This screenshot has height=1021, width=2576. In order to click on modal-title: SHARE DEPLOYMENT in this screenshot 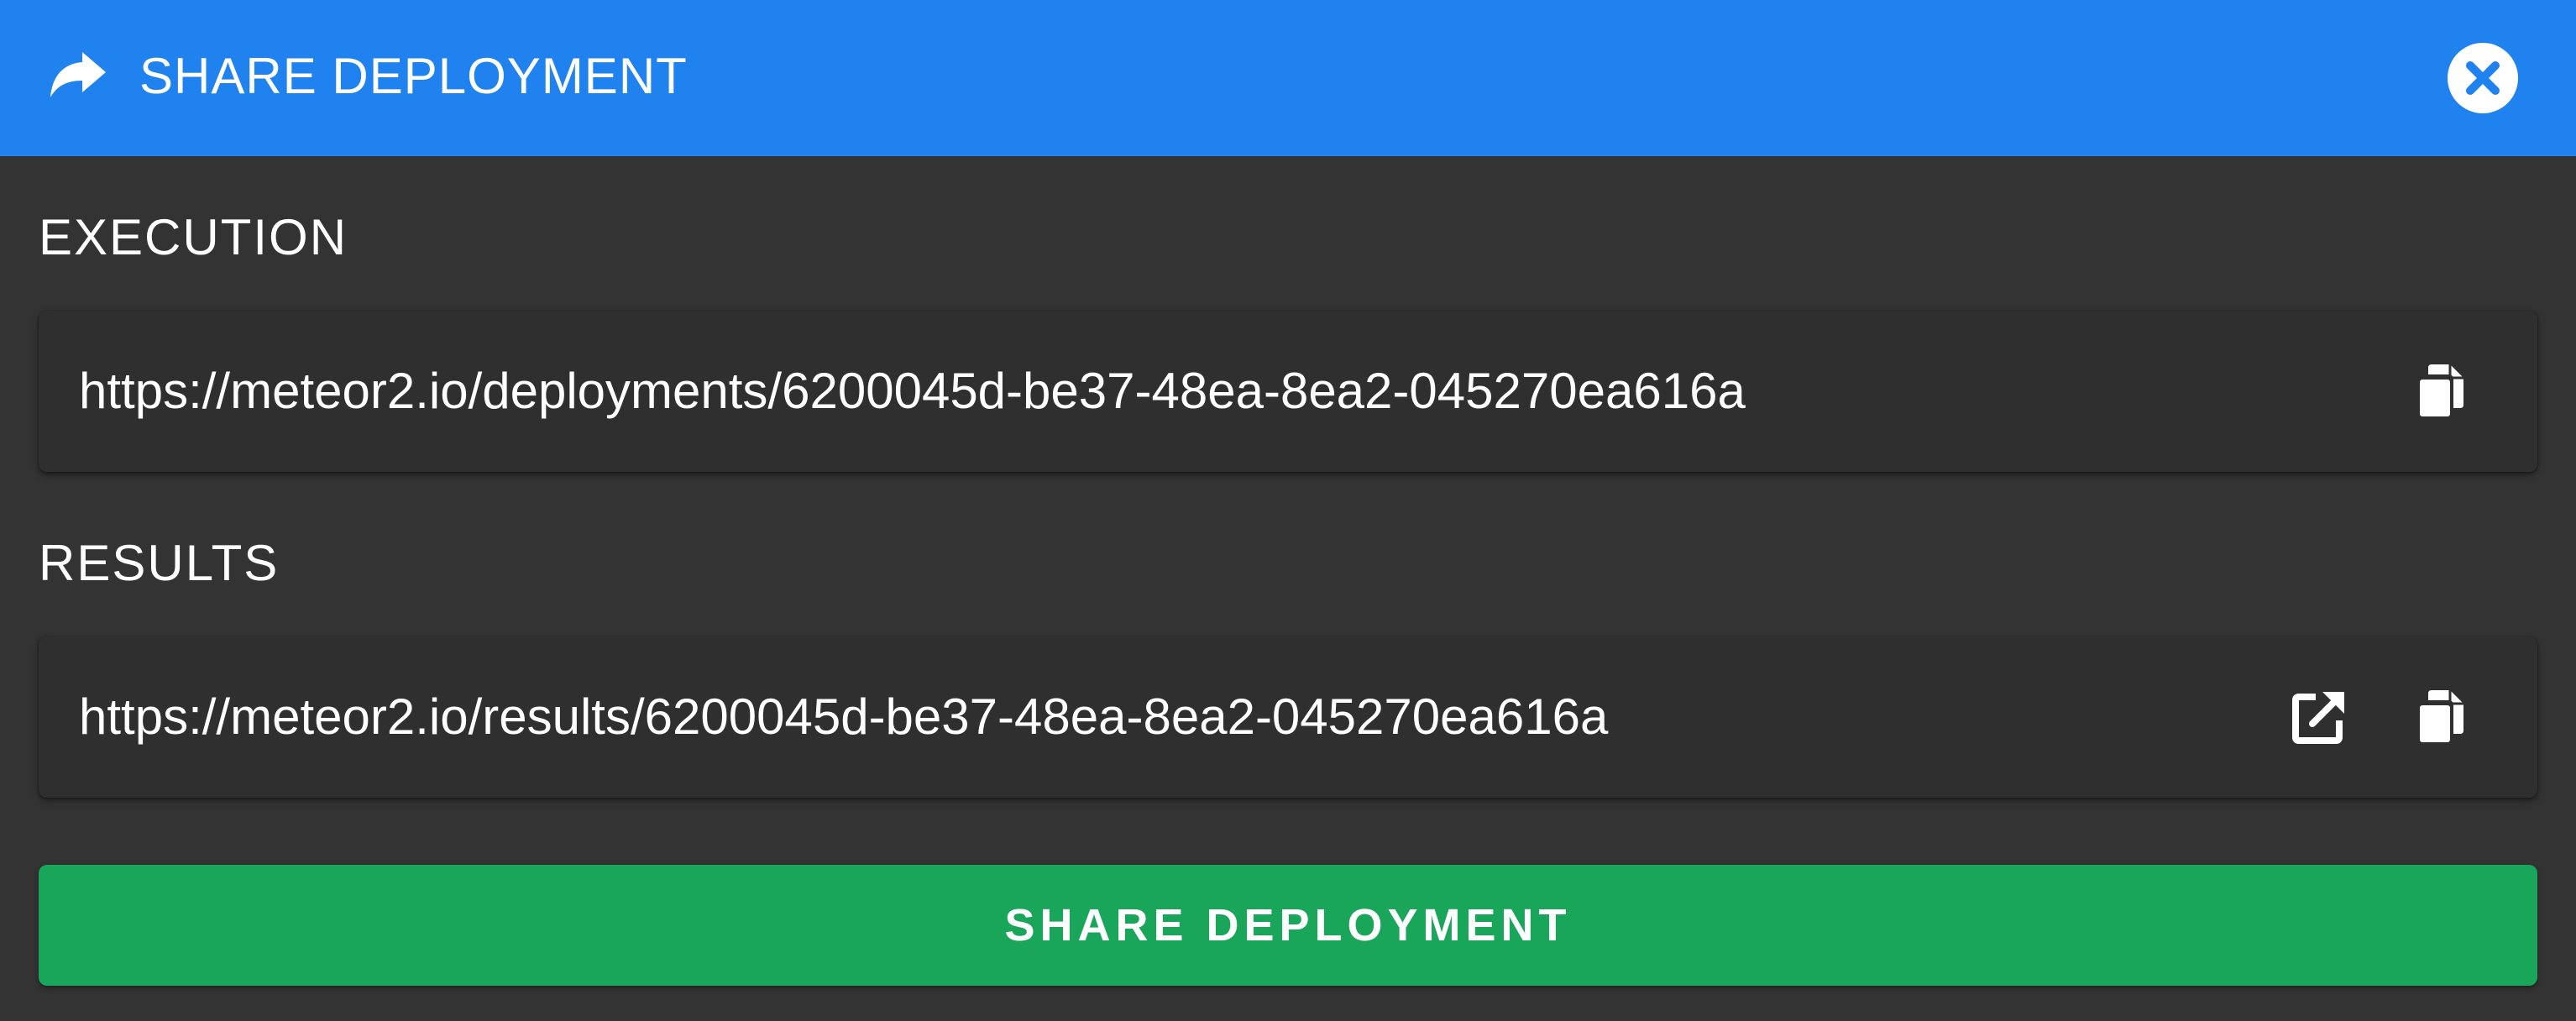, I will do `click(413, 76)`.